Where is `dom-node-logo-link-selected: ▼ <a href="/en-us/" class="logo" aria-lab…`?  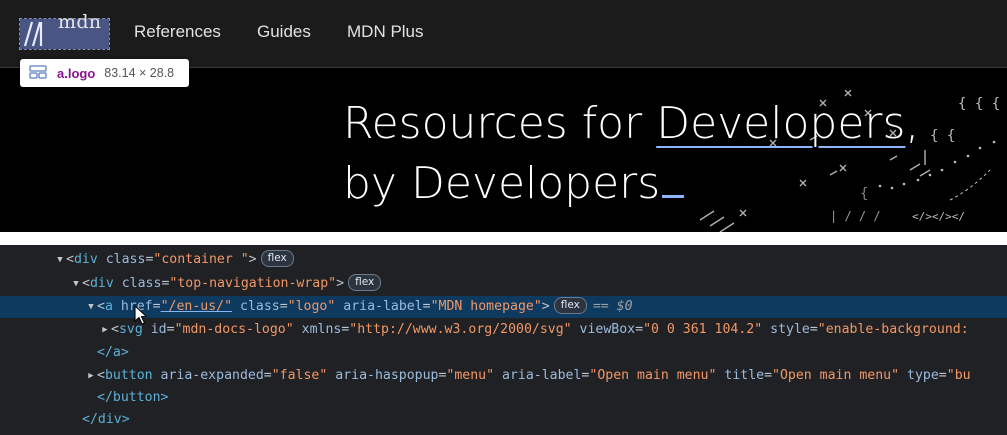 dom-node-logo-link-selected: ▼ <a href="/en-us/" class="logo" aria-lab… is located at coordinates (503, 307).